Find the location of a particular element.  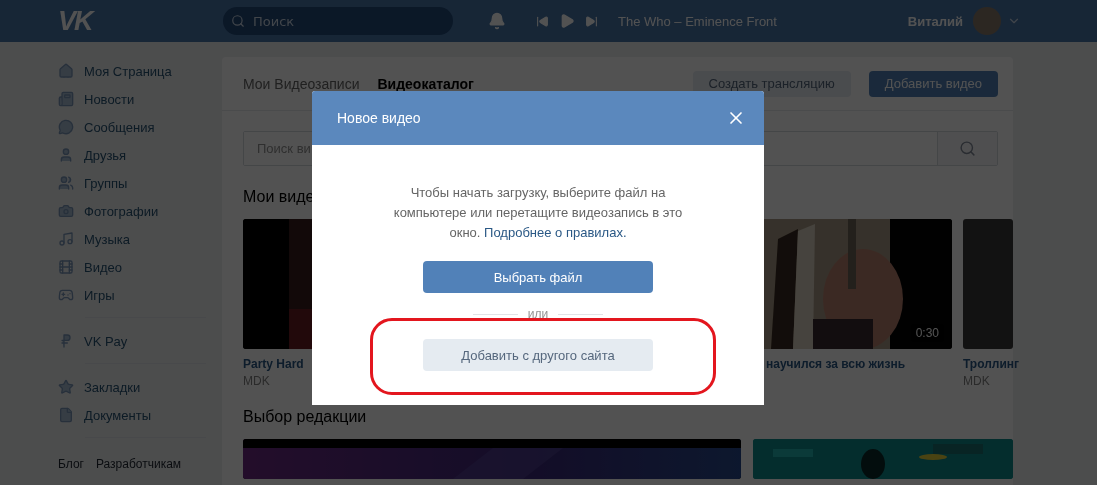

video-thumbnail is located at coordinates (988, 284).